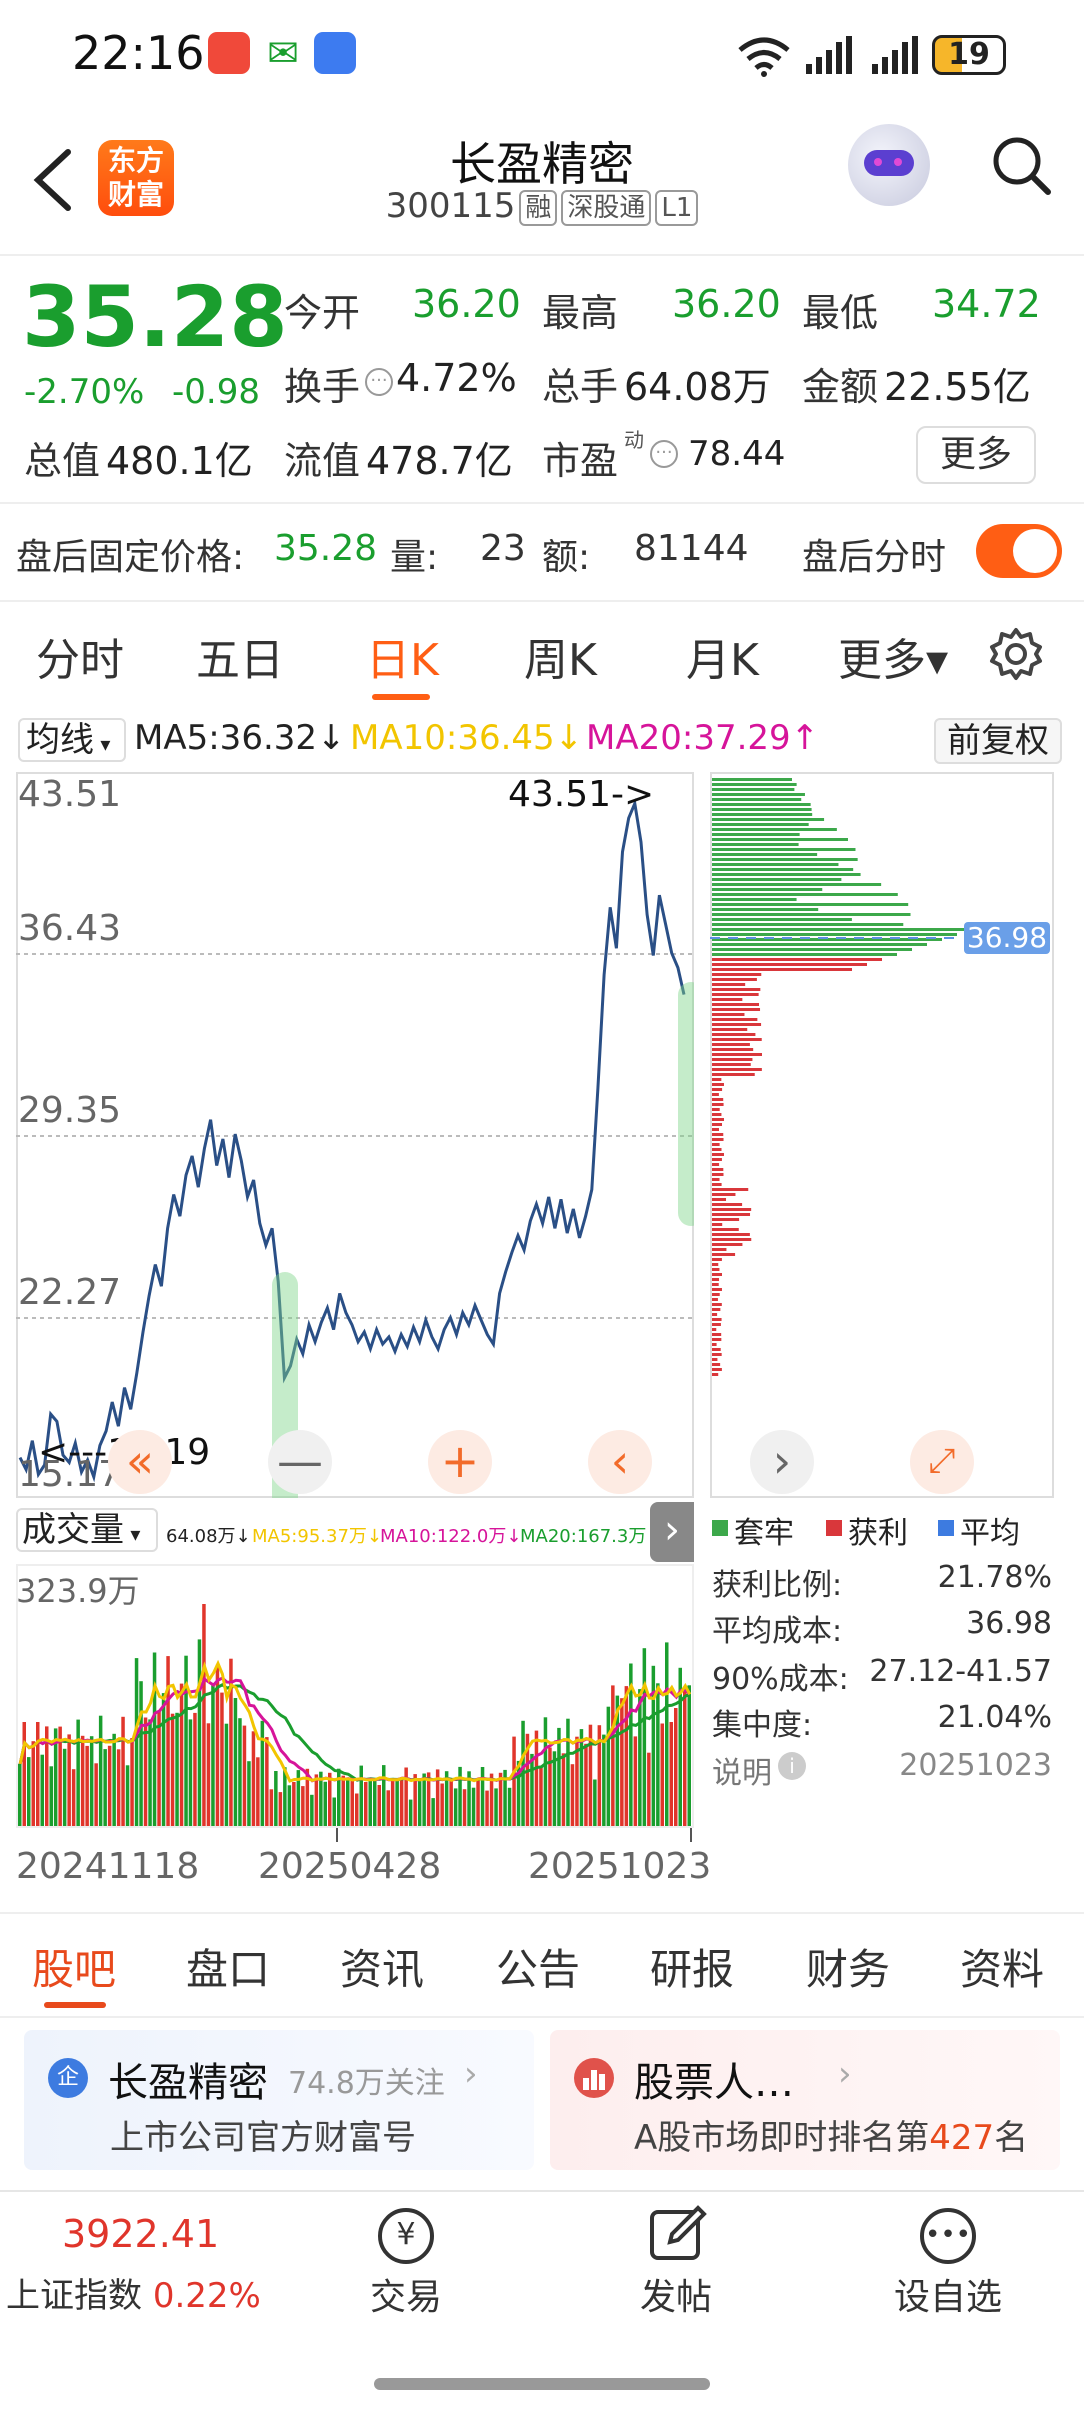 Image resolution: width=1084 pixels, height=2412 pixels. Describe the element at coordinates (691, 548) in the screenshot. I see `after-hours-amt: 81144` at that location.